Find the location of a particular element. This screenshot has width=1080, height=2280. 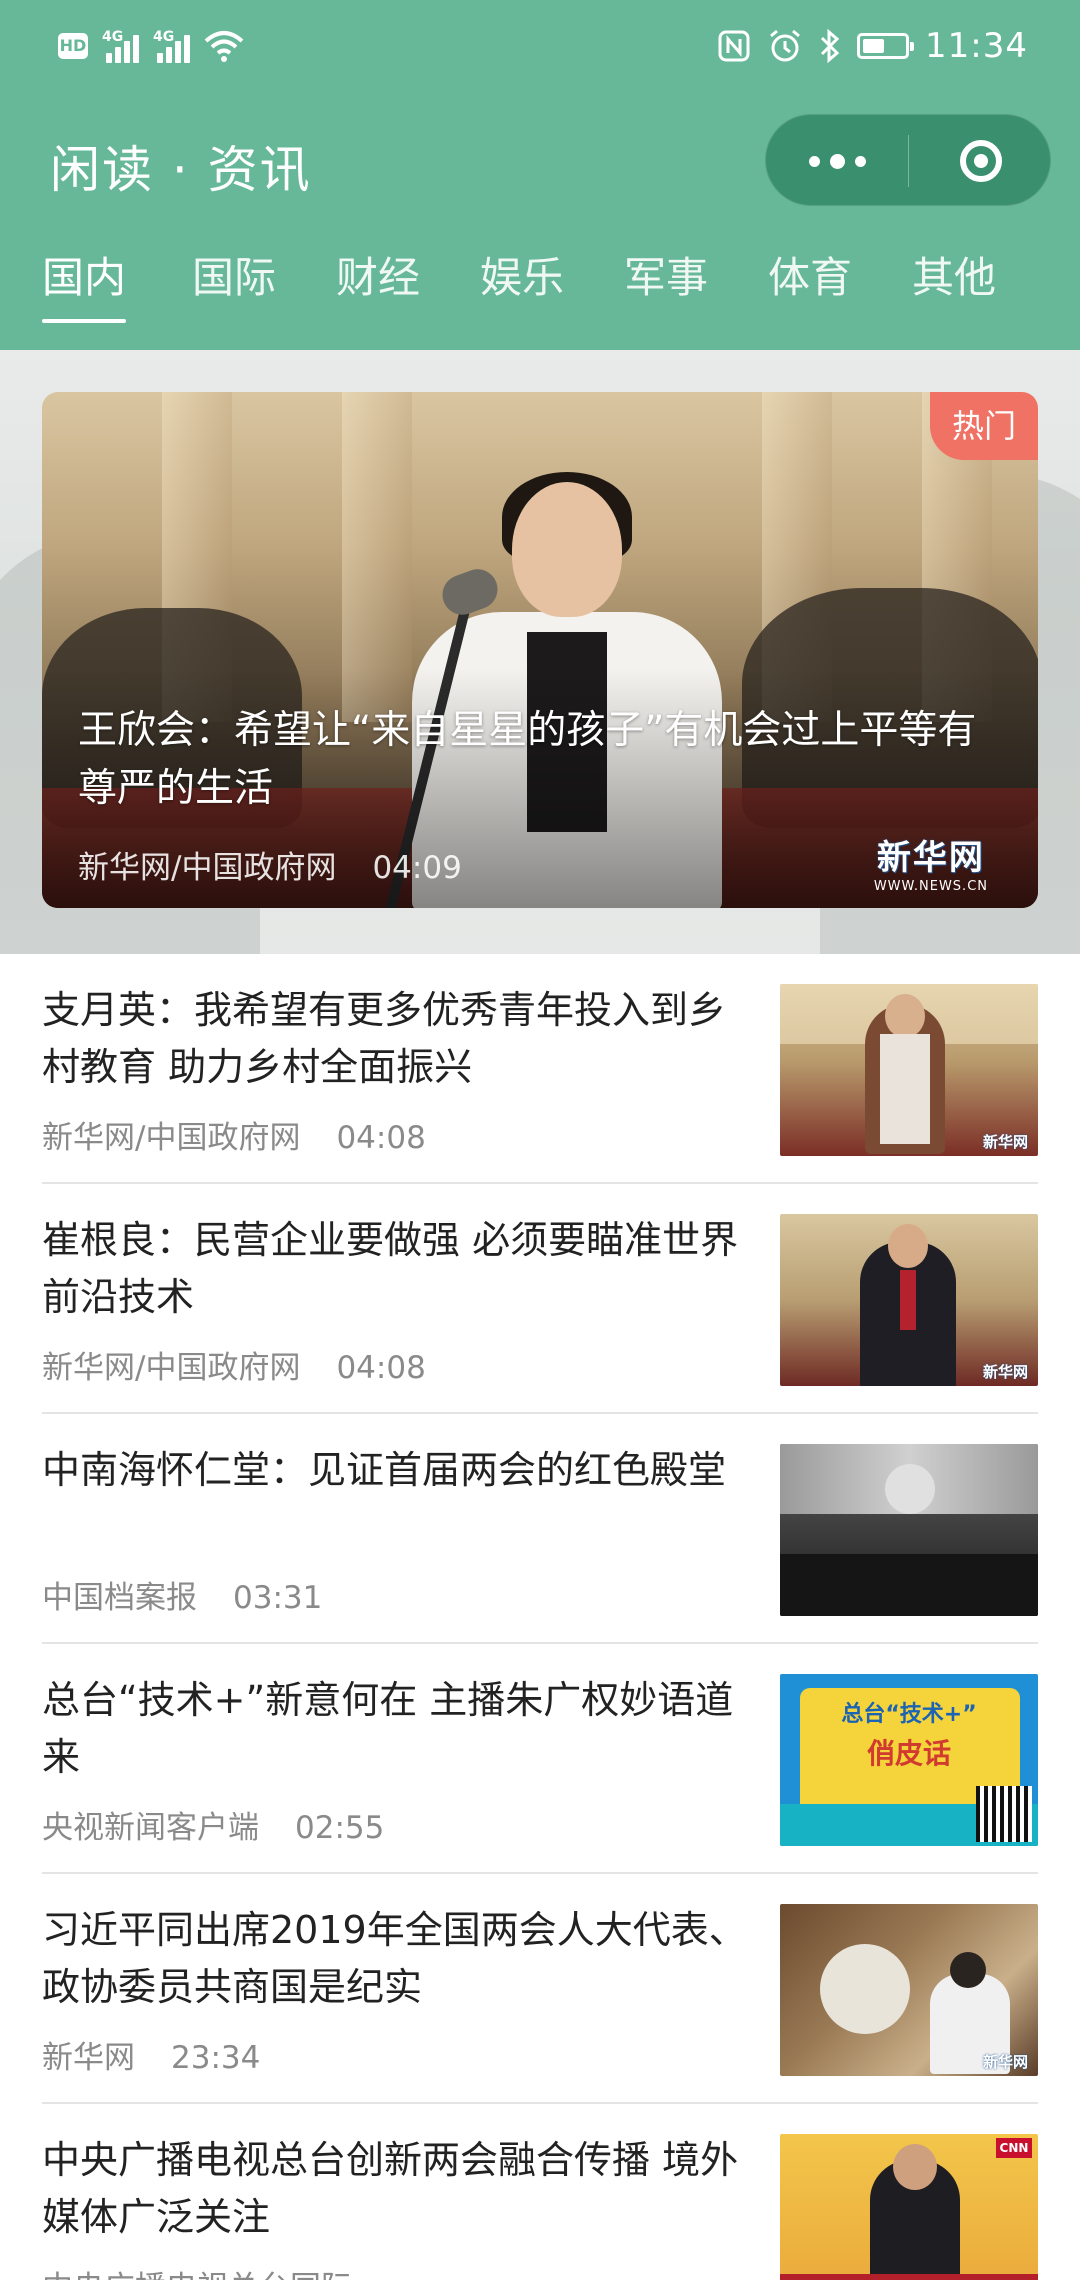

news-source: 中国档案报 is located at coordinates (119, 1598).